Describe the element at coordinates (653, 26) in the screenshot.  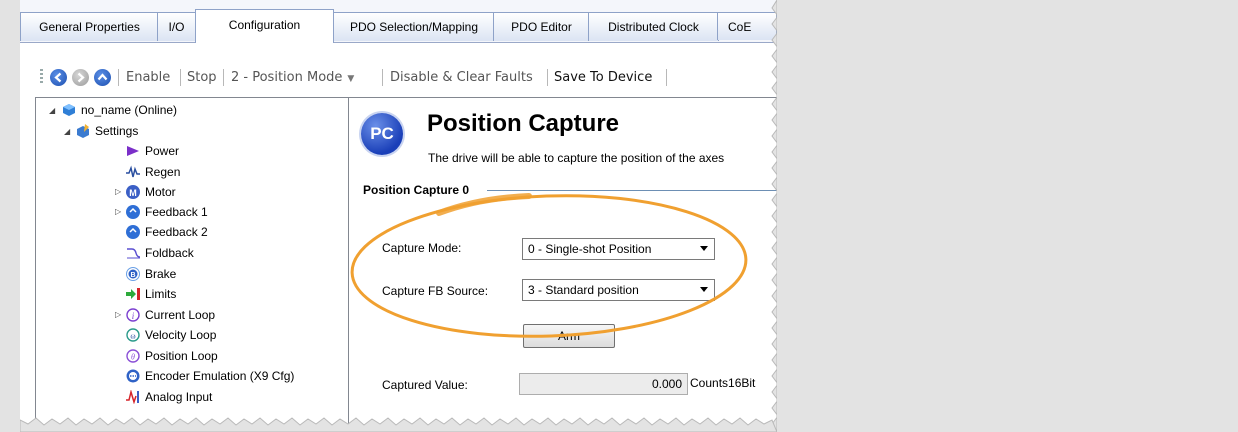
I see `tab-distributed-clock: Distributed Clock` at that location.